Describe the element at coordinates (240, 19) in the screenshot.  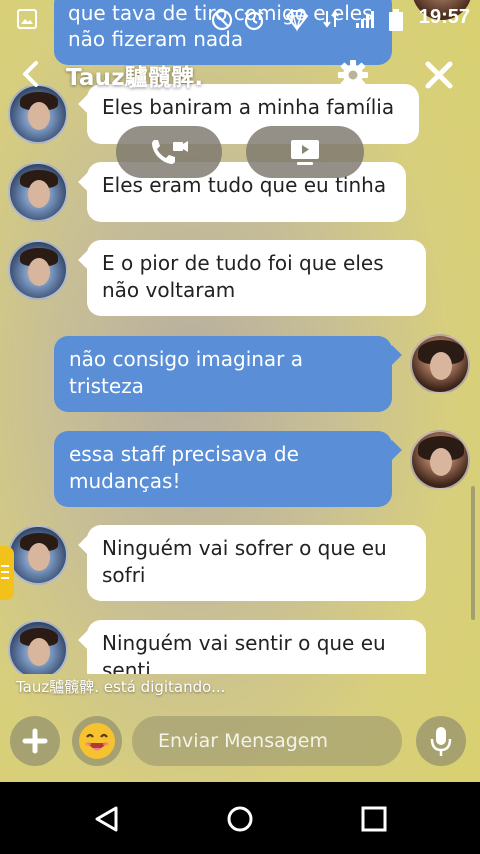
I see `status-bar: 19:57` at that location.